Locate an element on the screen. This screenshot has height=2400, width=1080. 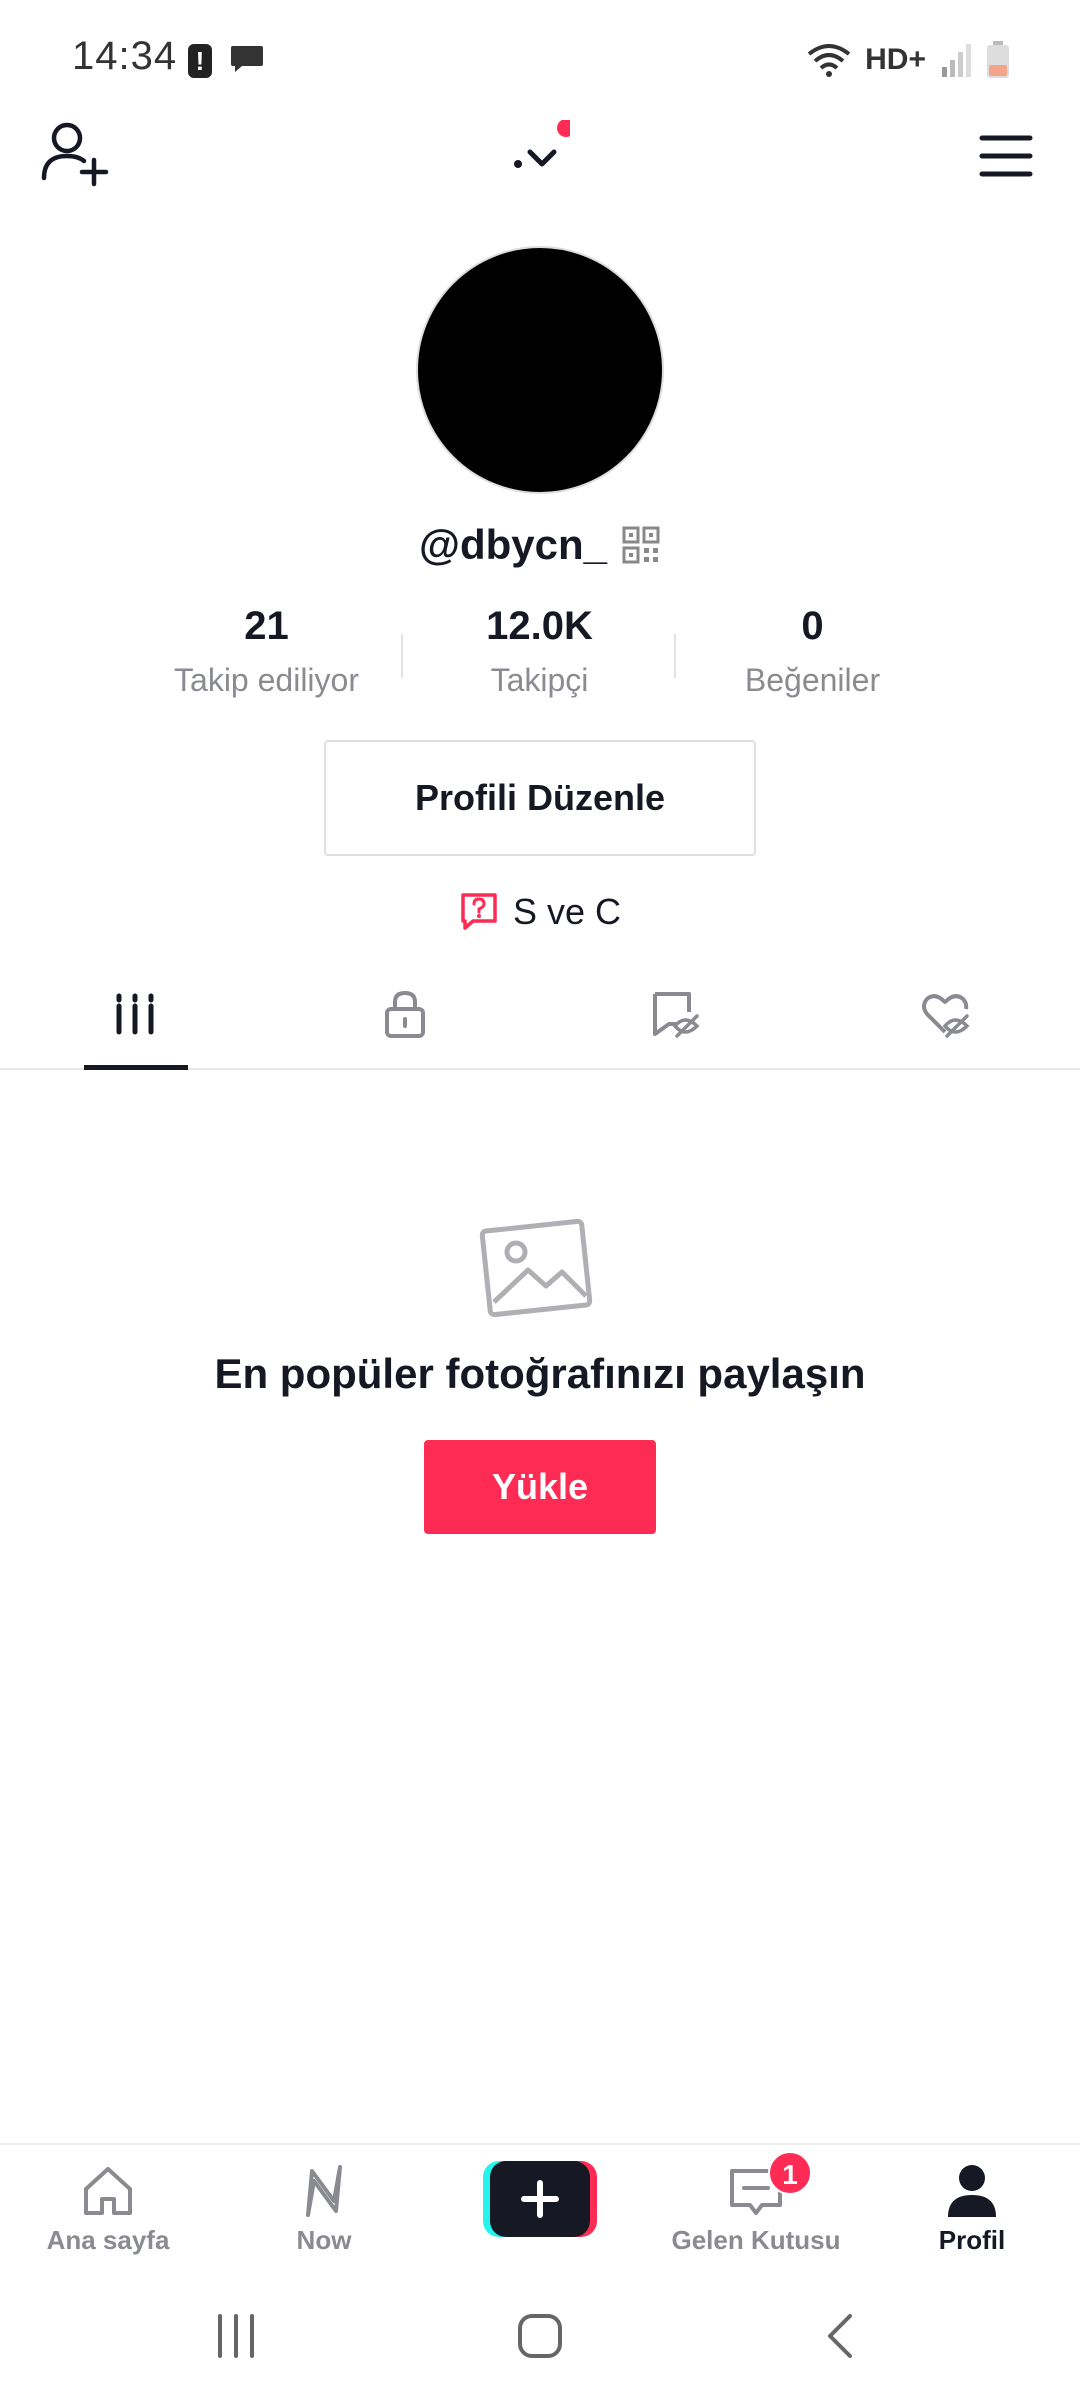
nav-home-label: Ana sayfa is located at coordinates (108, 2240).